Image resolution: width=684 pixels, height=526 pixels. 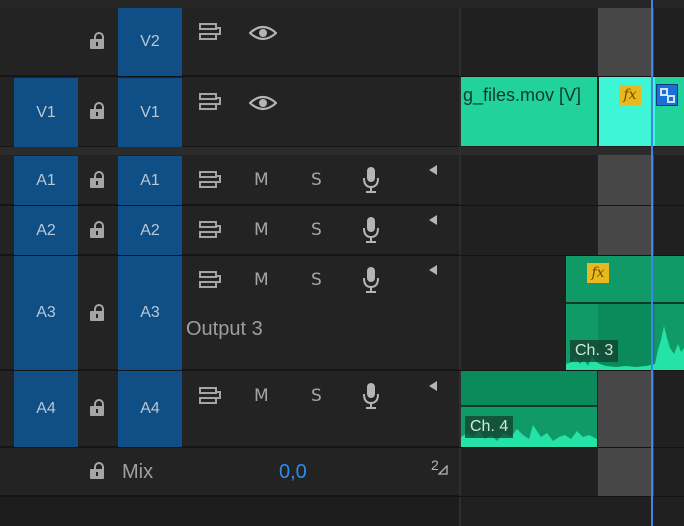 What do you see at coordinates (594, 351) in the screenshot?
I see `channel-label: Ch. 3` at bounding box center [594, 351].